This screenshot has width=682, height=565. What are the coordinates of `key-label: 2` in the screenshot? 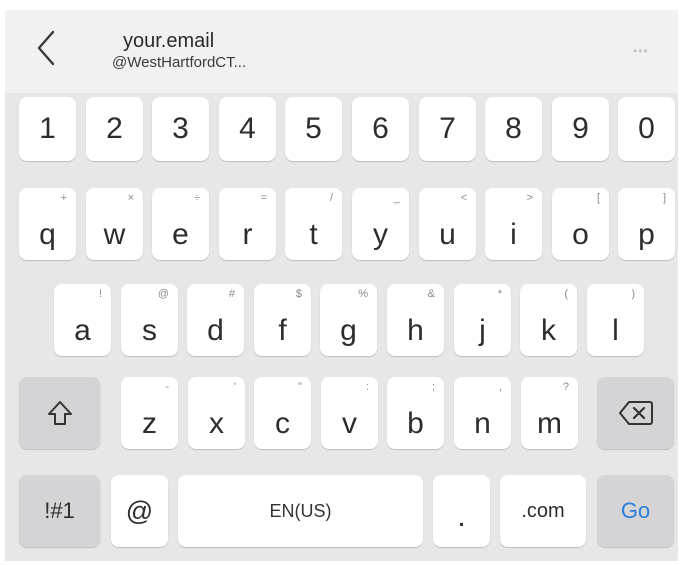 It's located at (114, 128).